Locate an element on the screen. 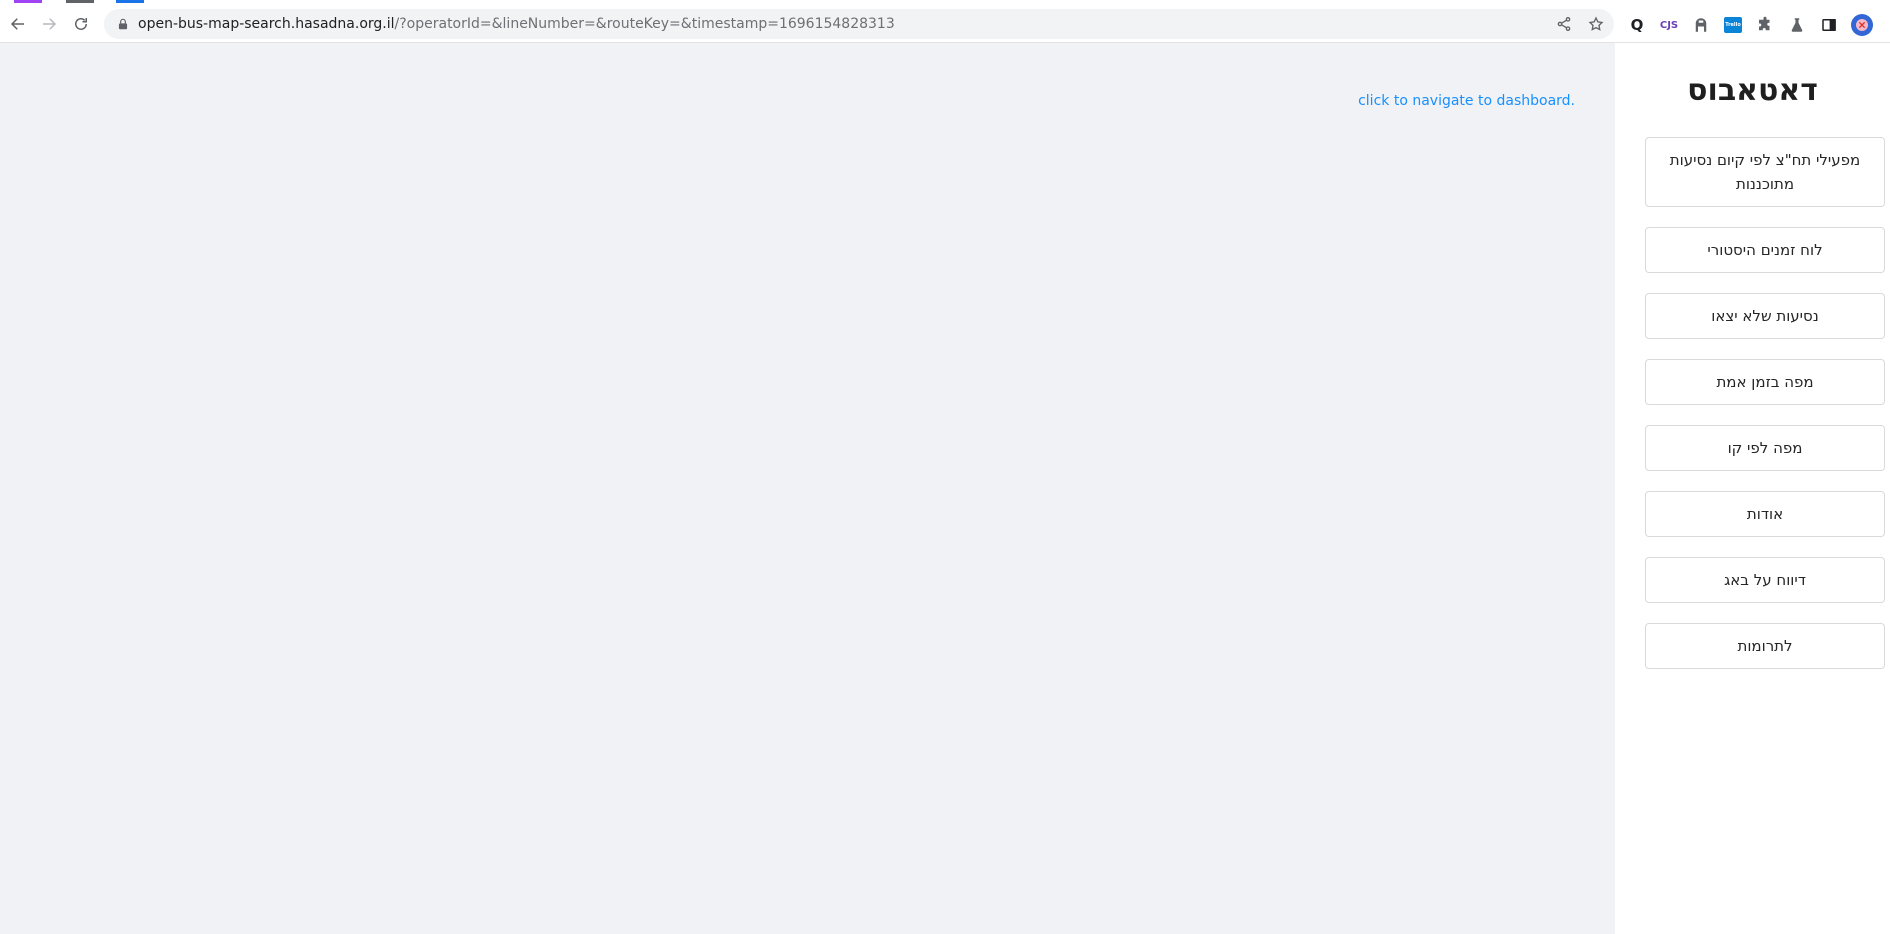  flask-labs-icon is located at coordinates (1797, 25).